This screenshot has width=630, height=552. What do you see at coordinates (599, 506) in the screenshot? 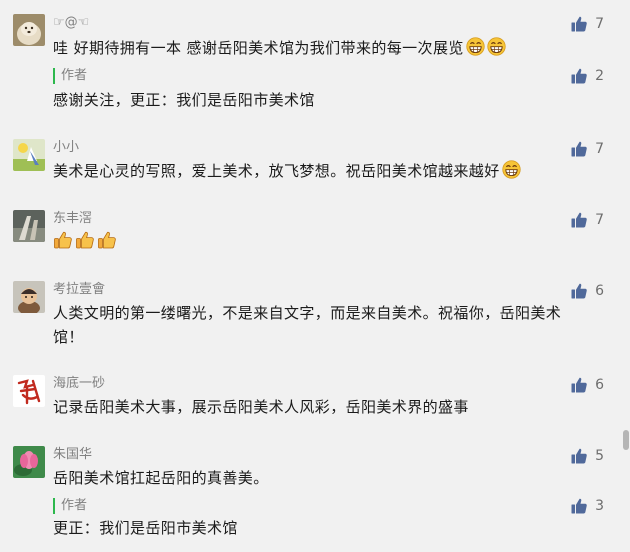
I see `like-count: 3` at bounding box center [599, 506].